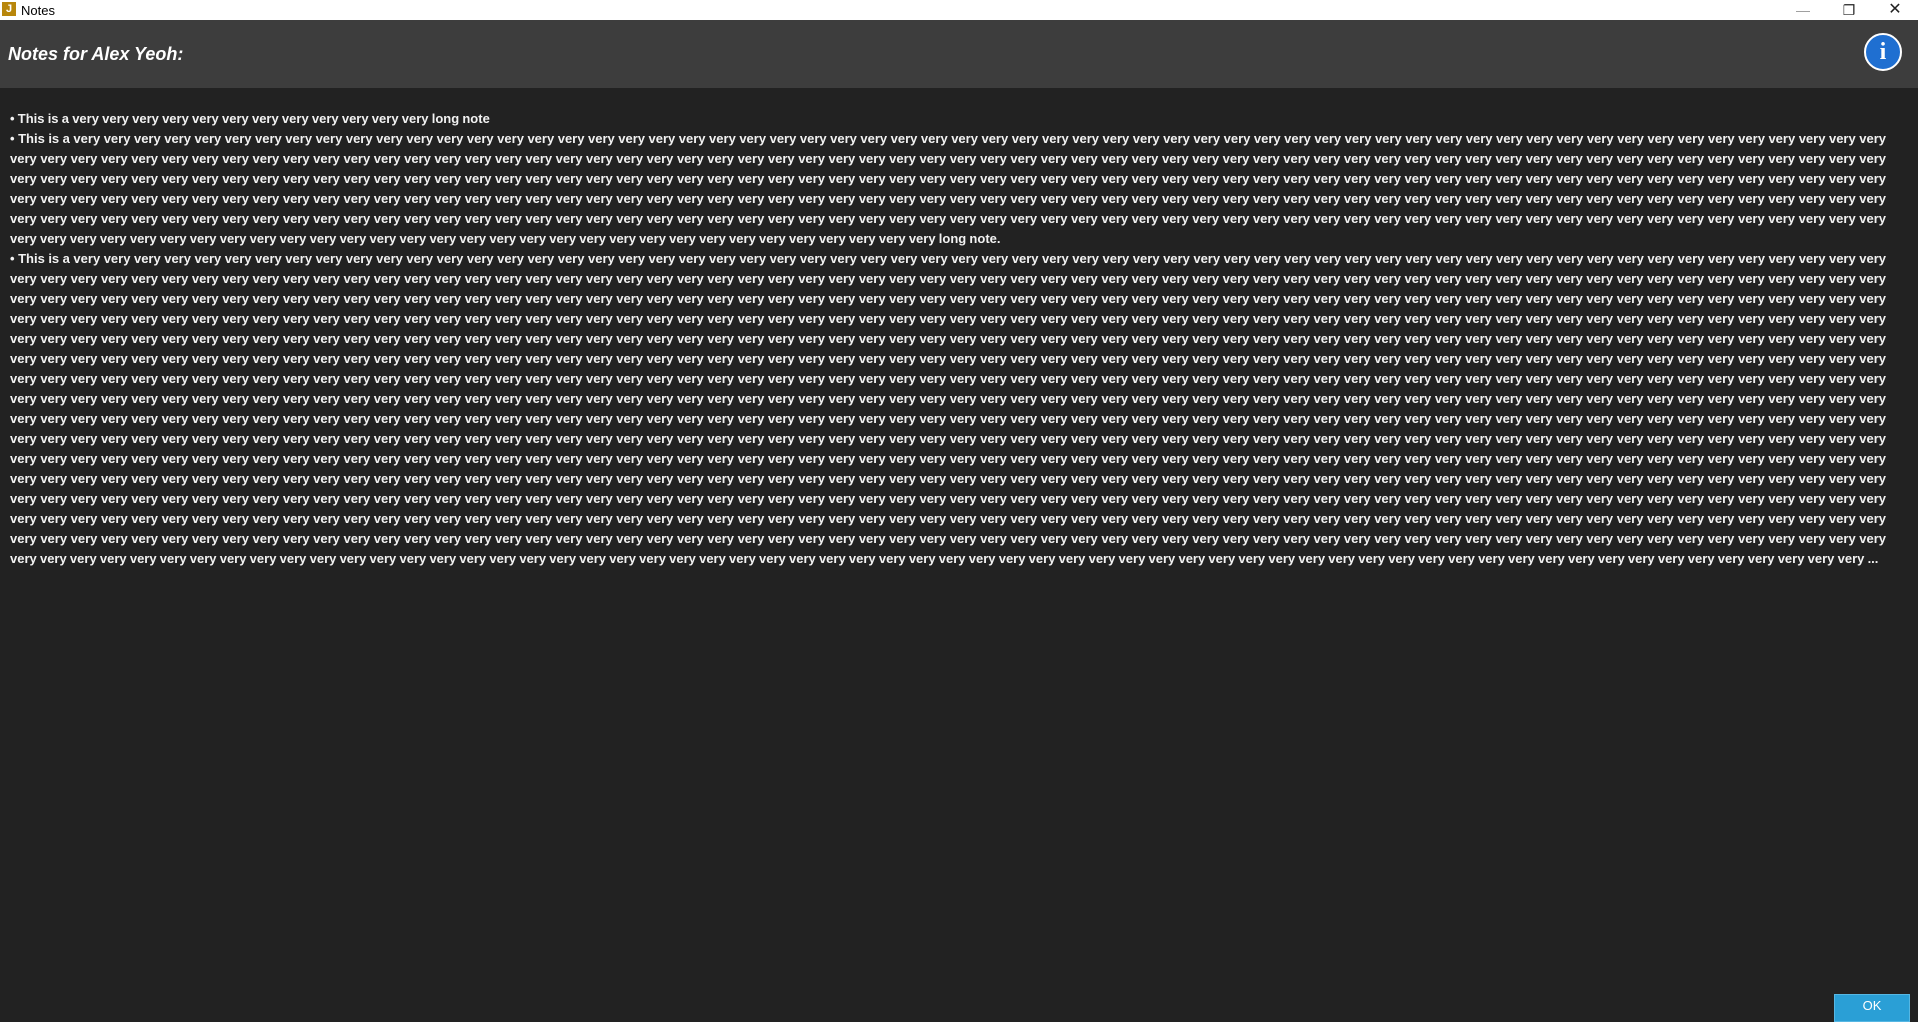 This screenshot has width=1918, height=1022. I want to click on info-button: i, so click(1883, 52).